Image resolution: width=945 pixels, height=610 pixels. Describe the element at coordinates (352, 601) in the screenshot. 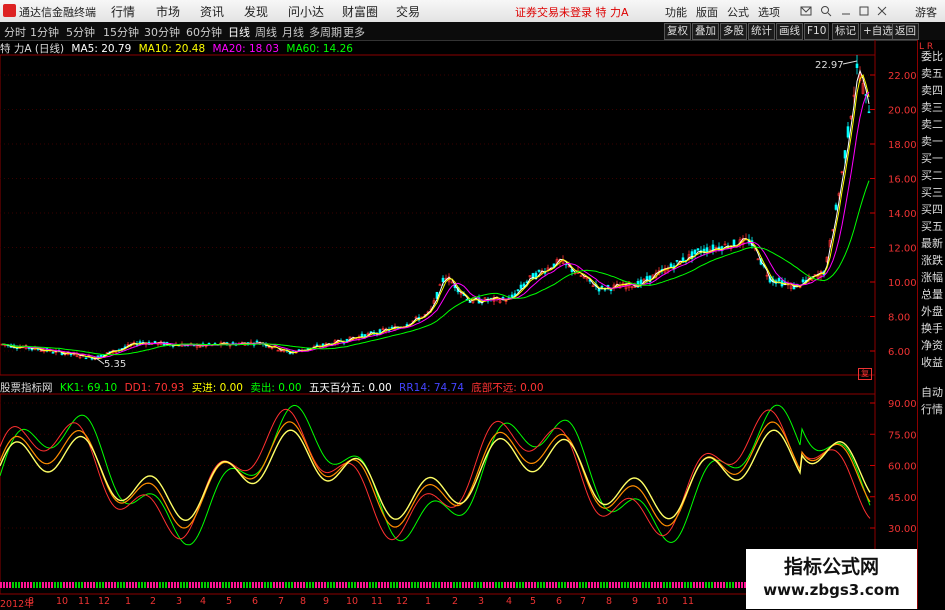

I see `date-label-14: 10` at that location.